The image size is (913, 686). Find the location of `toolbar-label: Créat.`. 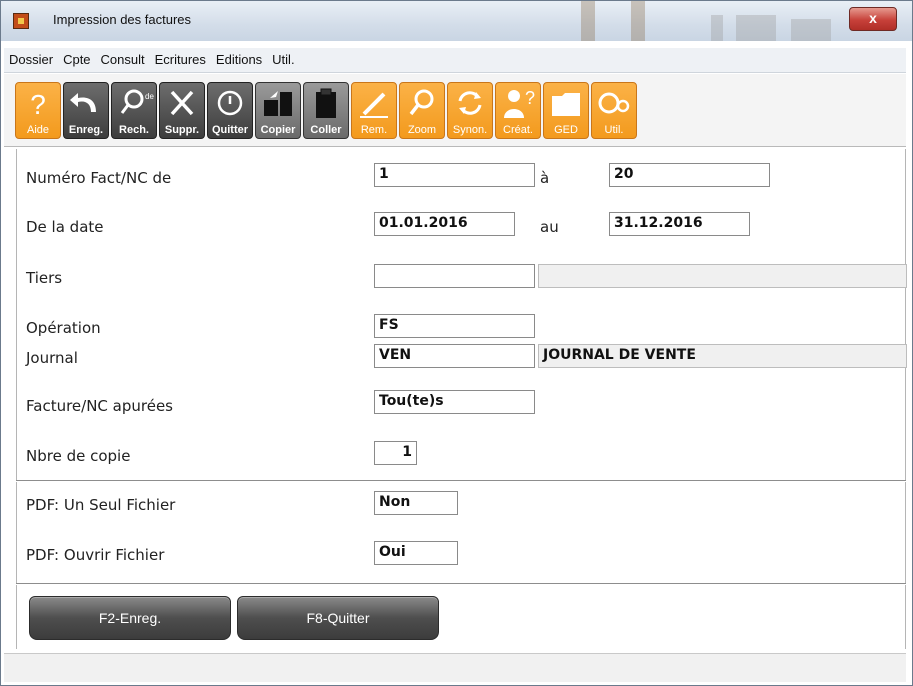

toolbar-label: Créat. is located at coordinates (518, 130).